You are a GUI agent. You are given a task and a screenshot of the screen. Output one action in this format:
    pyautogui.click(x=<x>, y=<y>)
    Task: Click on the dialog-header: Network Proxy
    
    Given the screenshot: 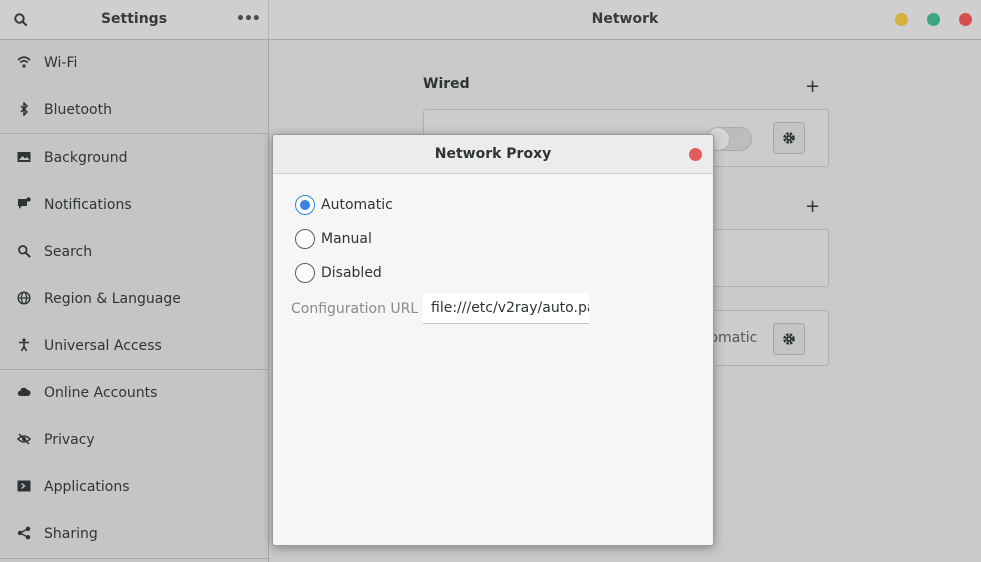 What is the action you would take?
    pyautogui.click(x=493, y=154)
    